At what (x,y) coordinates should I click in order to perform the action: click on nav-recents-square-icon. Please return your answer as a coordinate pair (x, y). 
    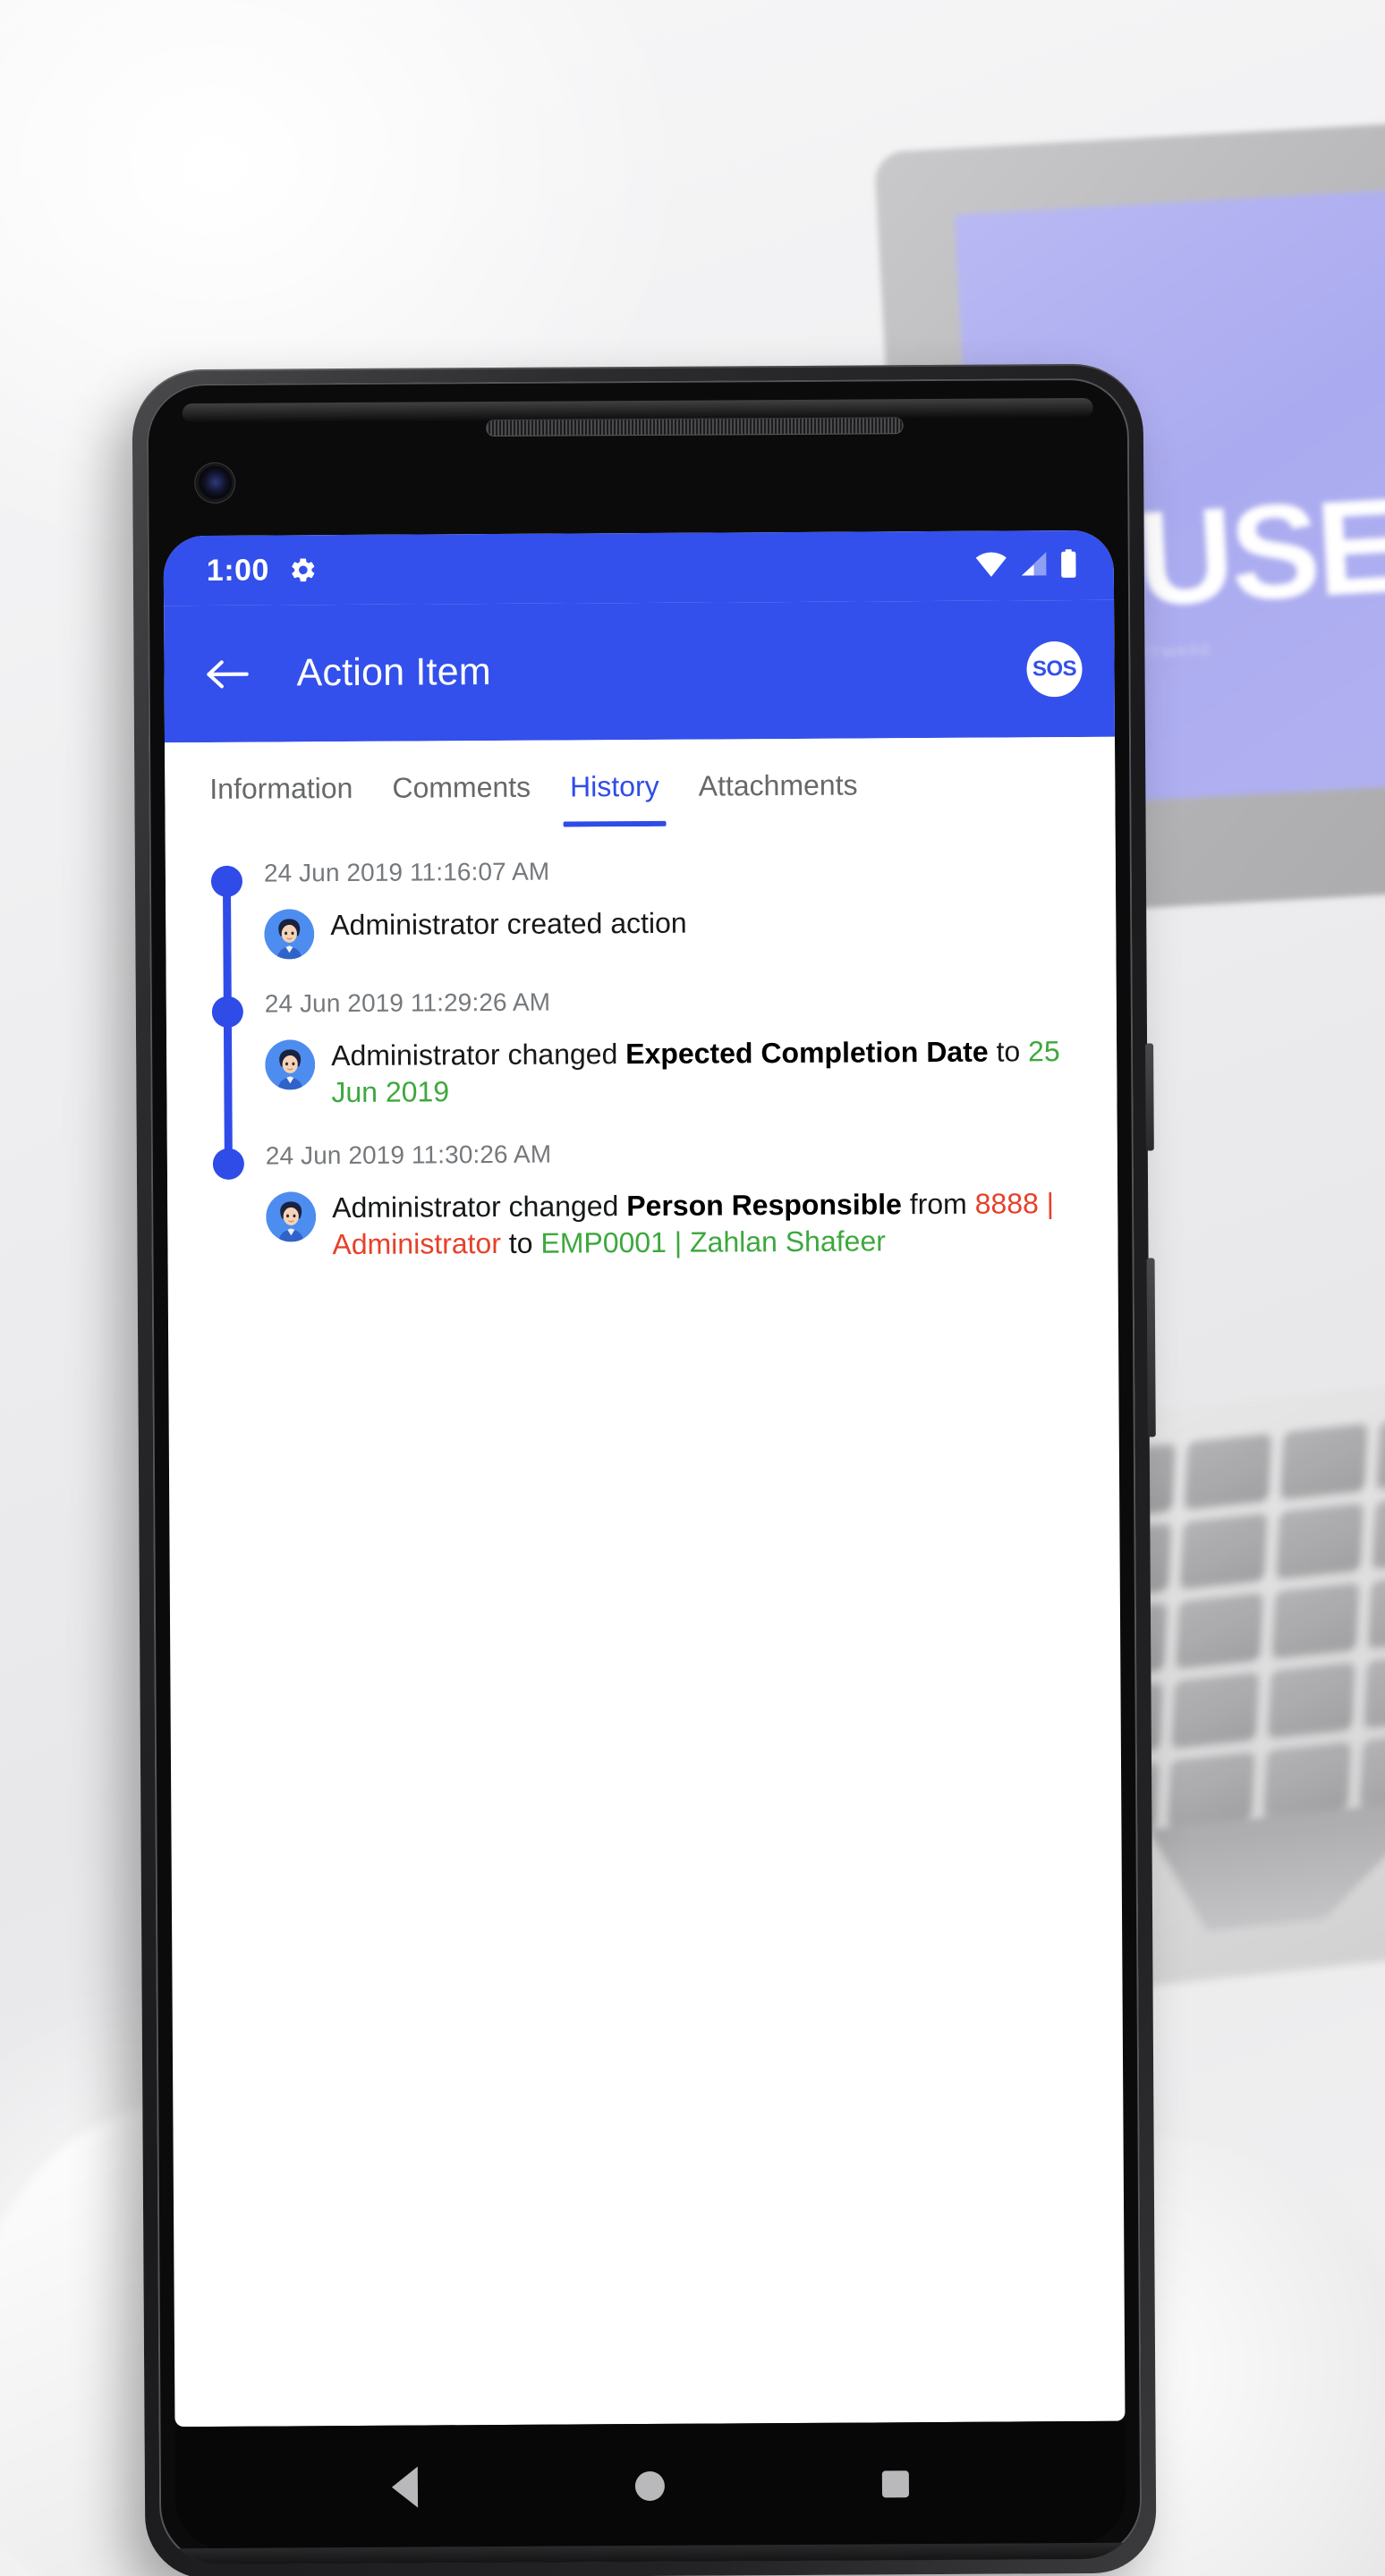
    Looking at the image, I should click on (896, 2484).